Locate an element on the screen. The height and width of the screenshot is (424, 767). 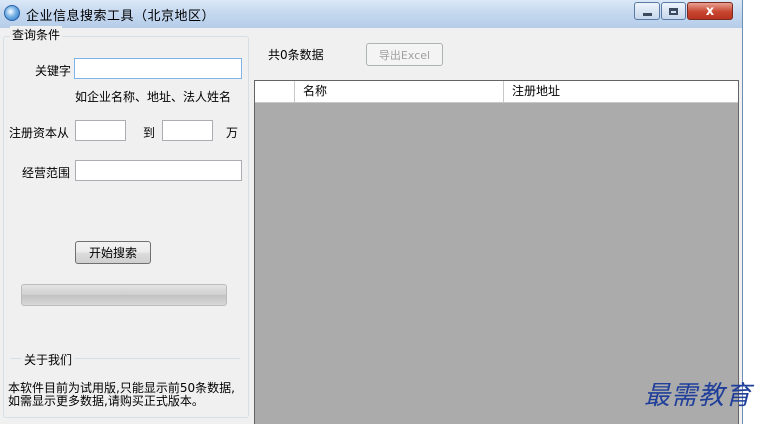
grid-header: 名称 注册地址 is located at coordinates (496, 92).